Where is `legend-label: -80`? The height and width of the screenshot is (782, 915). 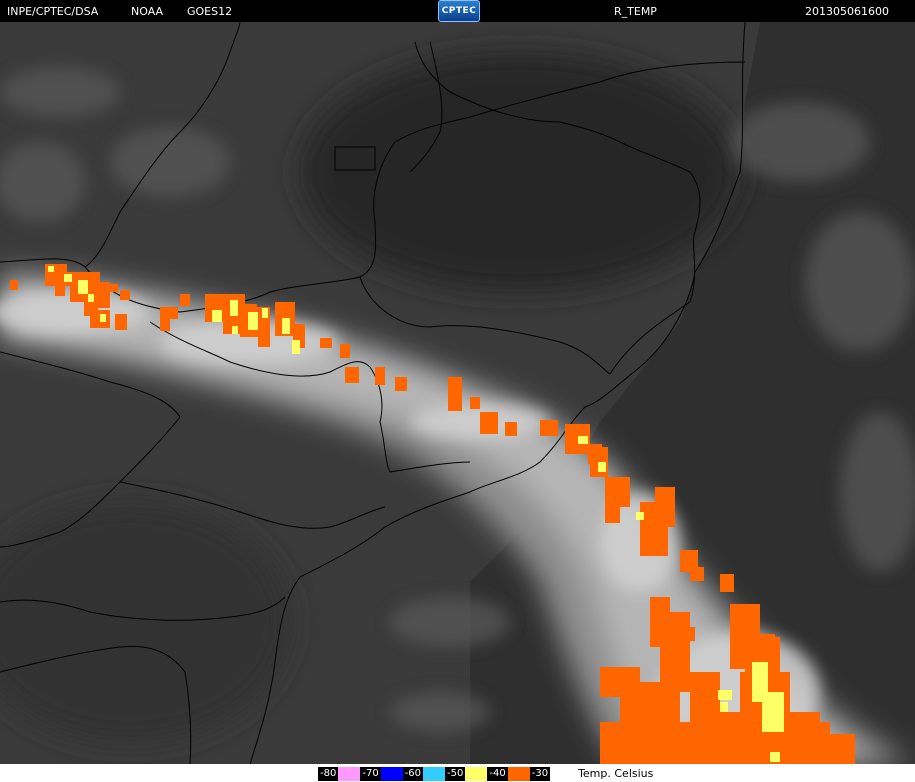
legend-label: -80 is located at coordinates (328, 774).